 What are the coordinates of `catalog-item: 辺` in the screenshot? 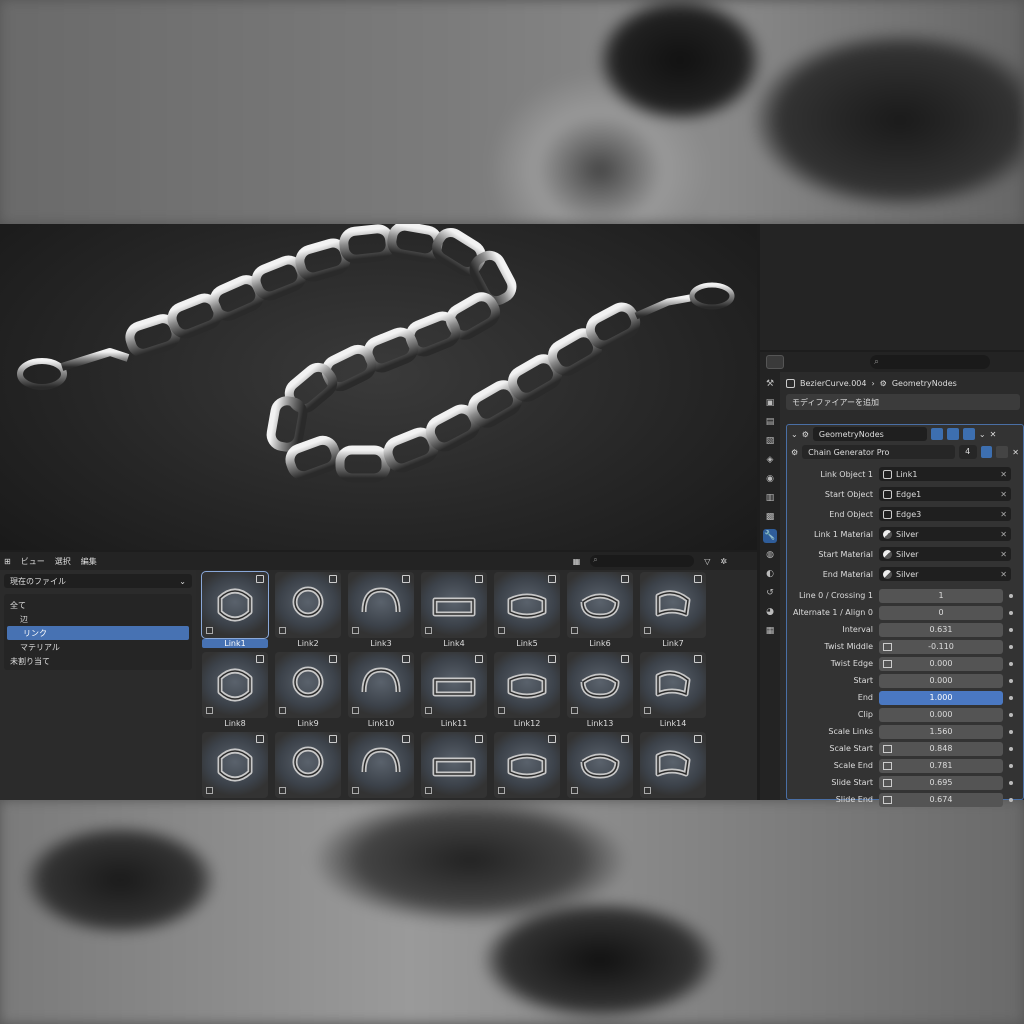 It's located at (98, 619).